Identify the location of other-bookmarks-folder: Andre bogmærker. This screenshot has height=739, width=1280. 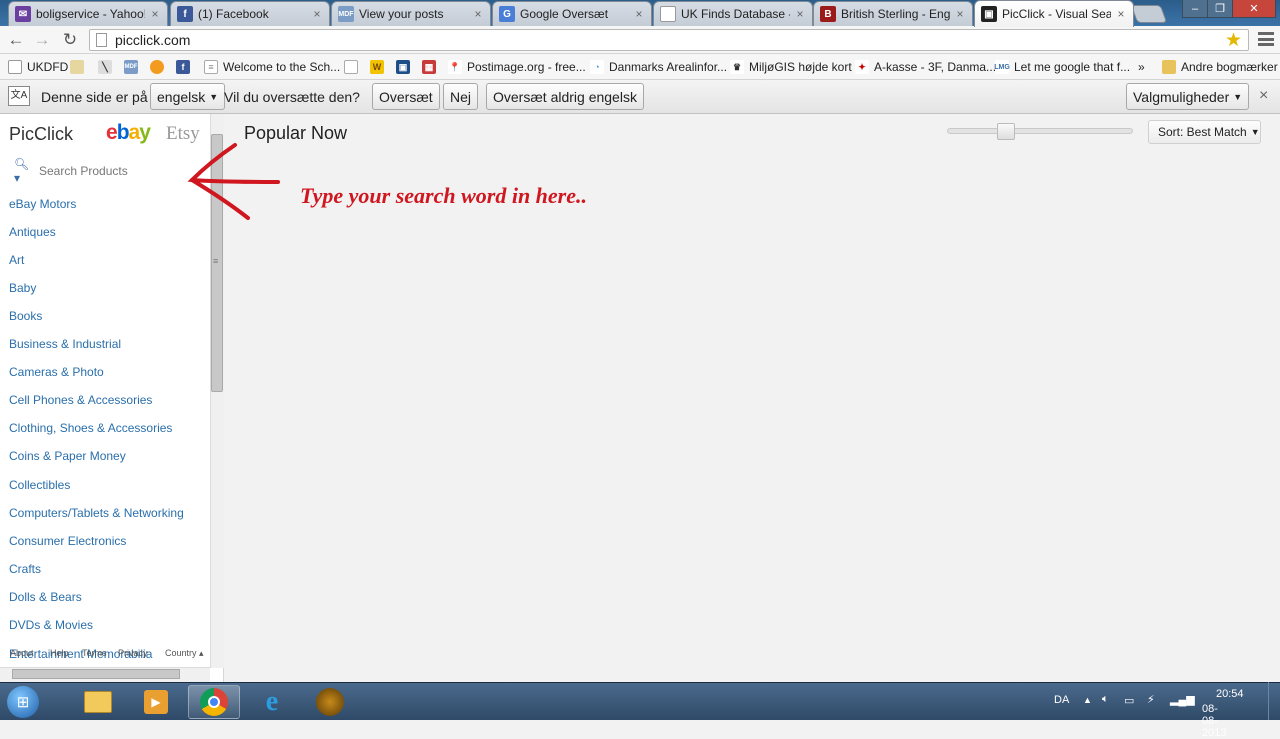
(1220, 67).